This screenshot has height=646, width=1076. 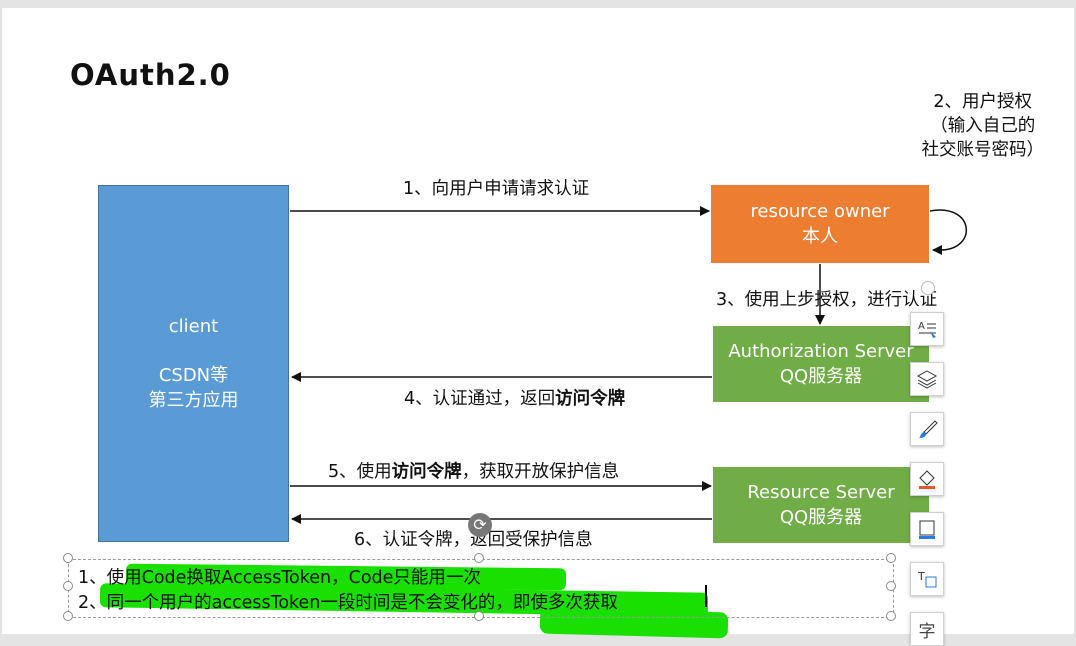 What do you see at coordinates (921, 326) in the screenshot?
I see `svg-text: A` at bounding box center [921, 326].